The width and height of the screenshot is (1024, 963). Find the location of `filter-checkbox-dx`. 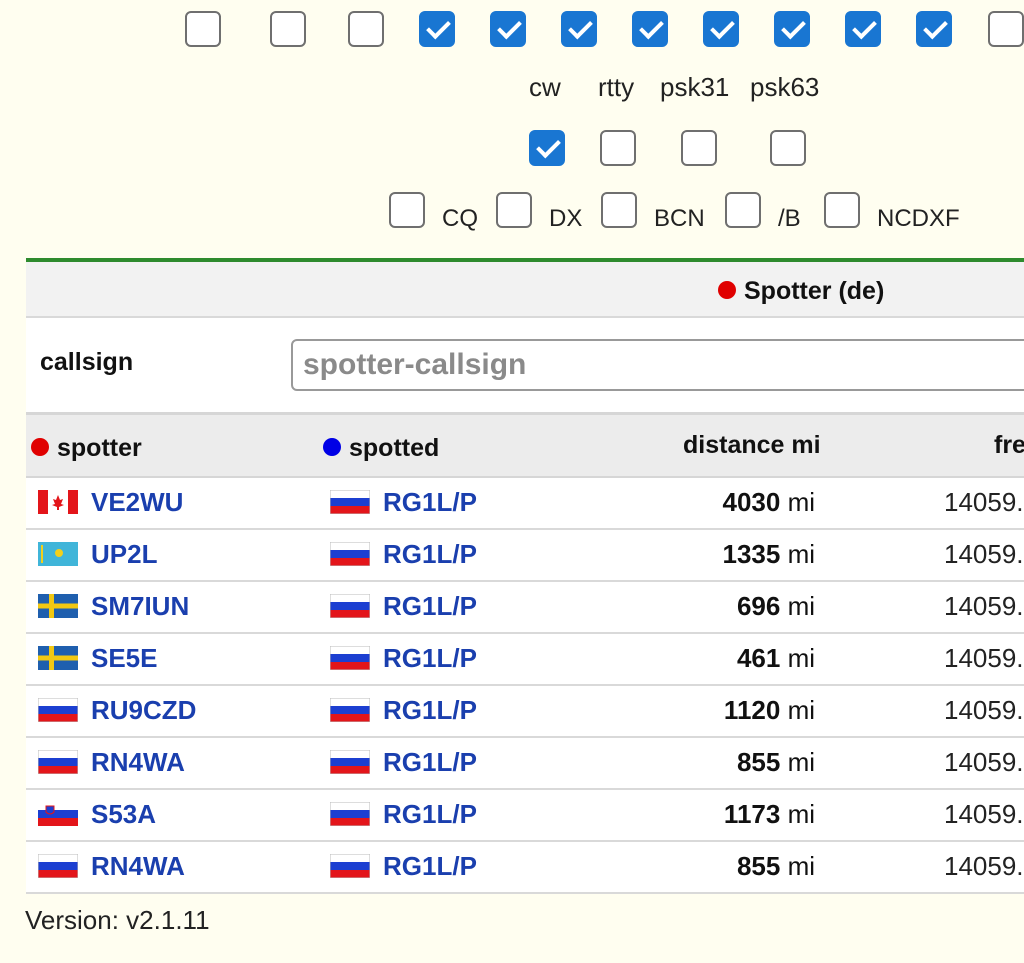

filter-checkbox-dx is located at coordinates (514, 210).